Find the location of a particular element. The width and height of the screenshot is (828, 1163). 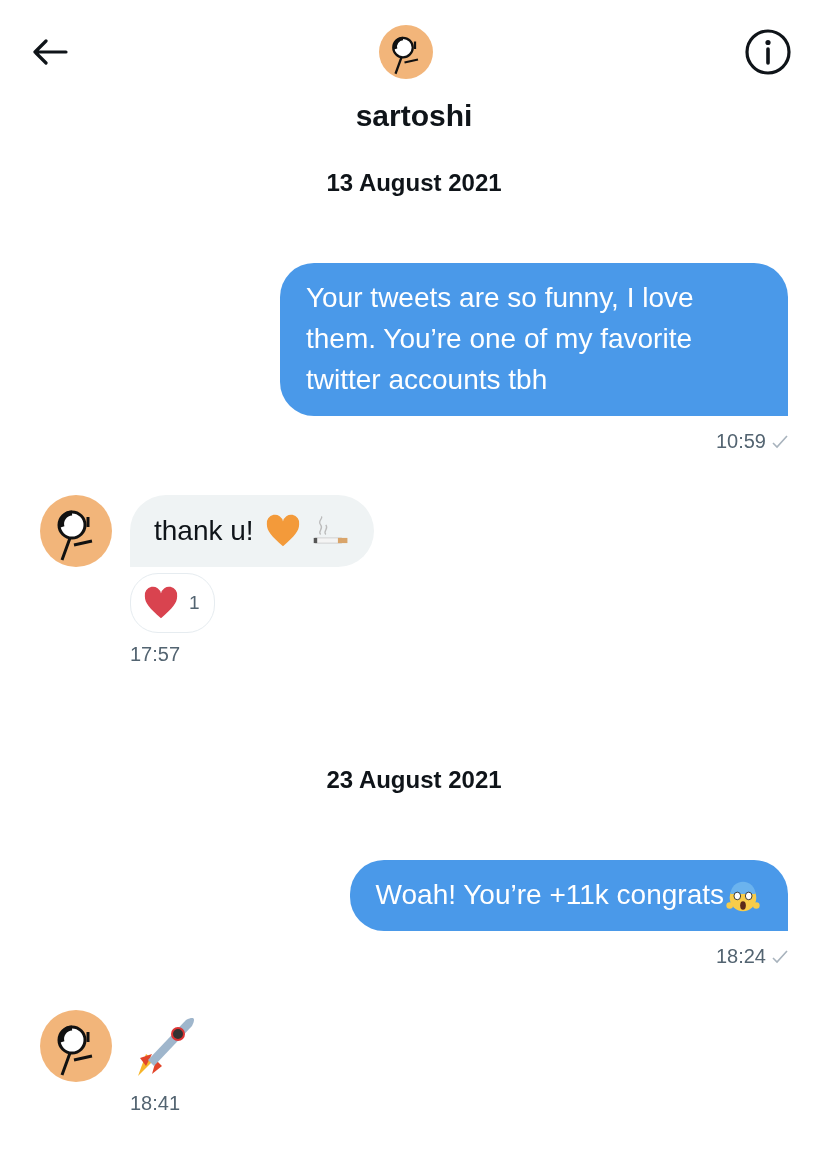

info-icon is located at coordinates (768, 52).